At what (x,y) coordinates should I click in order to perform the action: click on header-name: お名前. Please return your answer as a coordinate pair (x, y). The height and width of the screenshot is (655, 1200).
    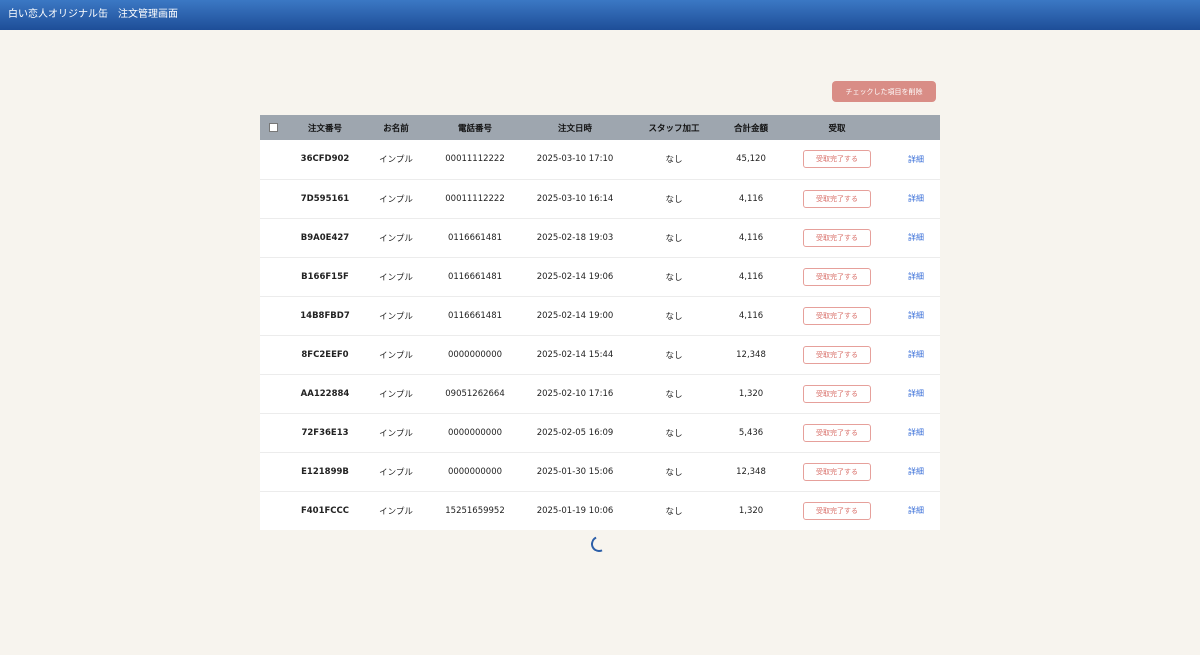
    Looking at the image, I should click on (396, 128).